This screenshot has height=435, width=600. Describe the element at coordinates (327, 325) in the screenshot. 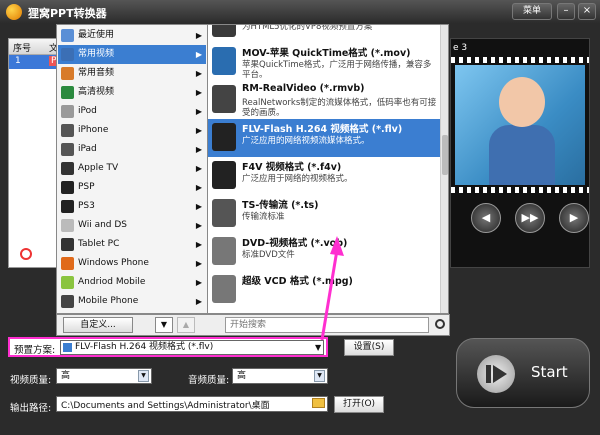

I see `search-input` at that location.